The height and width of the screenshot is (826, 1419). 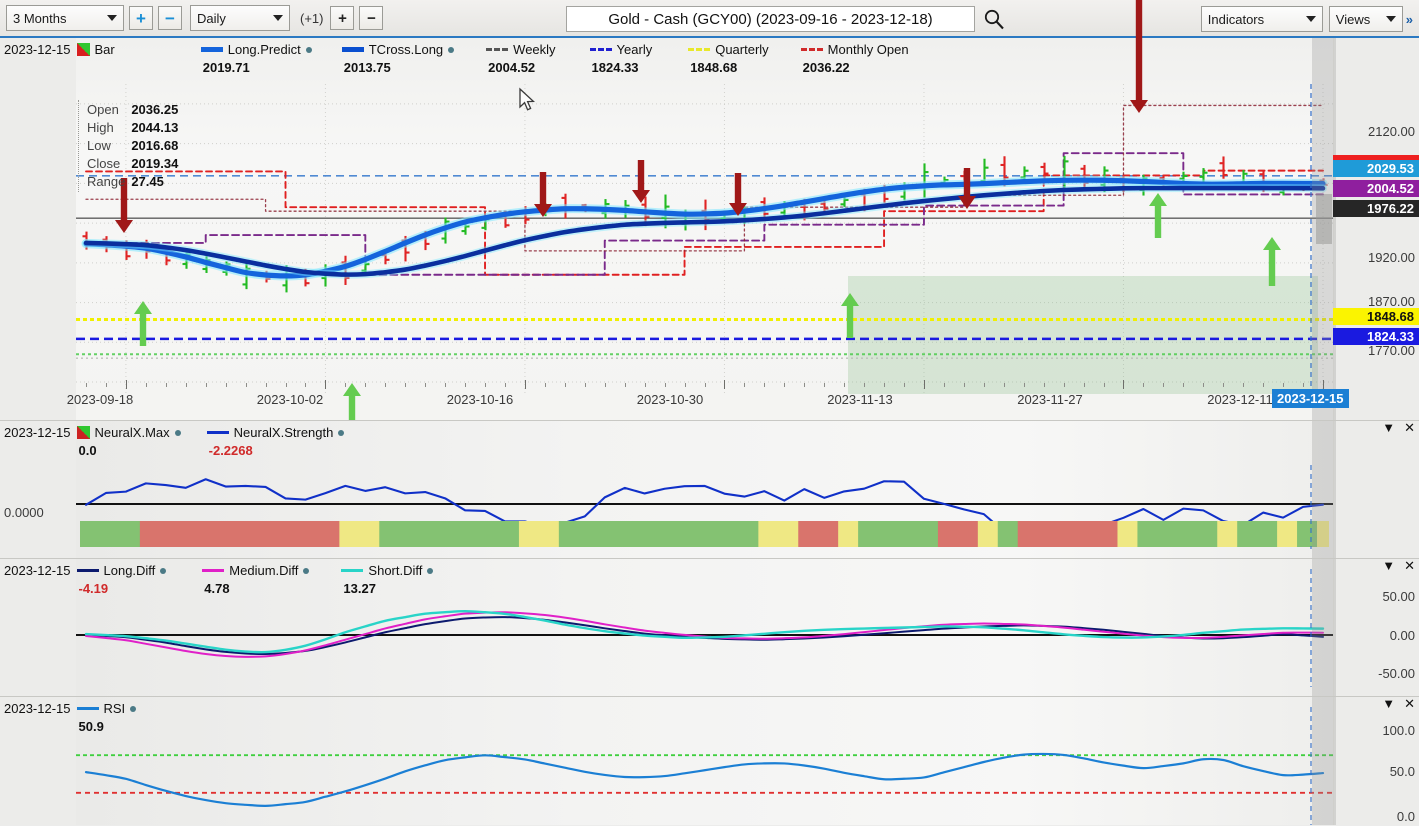 I want to click on long-diff-swatch, so click(x=87, y=570).